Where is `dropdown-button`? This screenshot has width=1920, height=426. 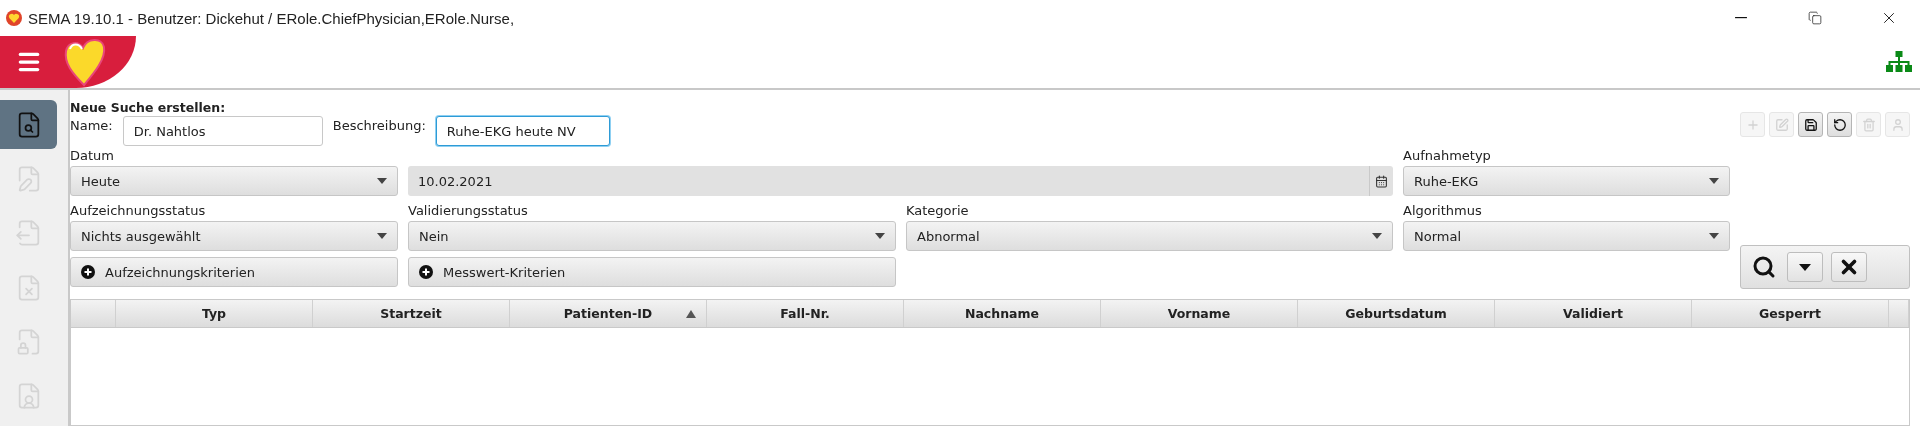 dropdown-button is located at coordinates (1805, 267).